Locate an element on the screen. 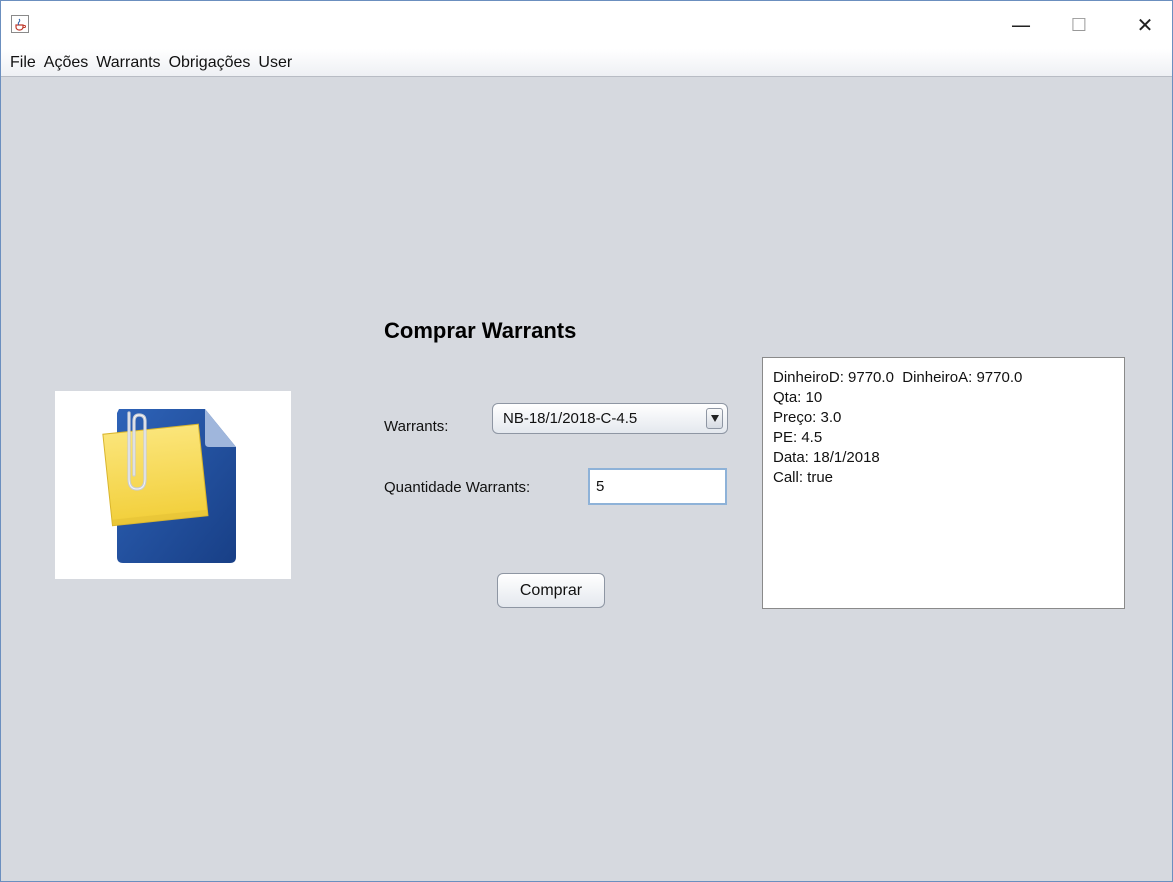  minimize-button: — is located at coordinates (1021, 25).